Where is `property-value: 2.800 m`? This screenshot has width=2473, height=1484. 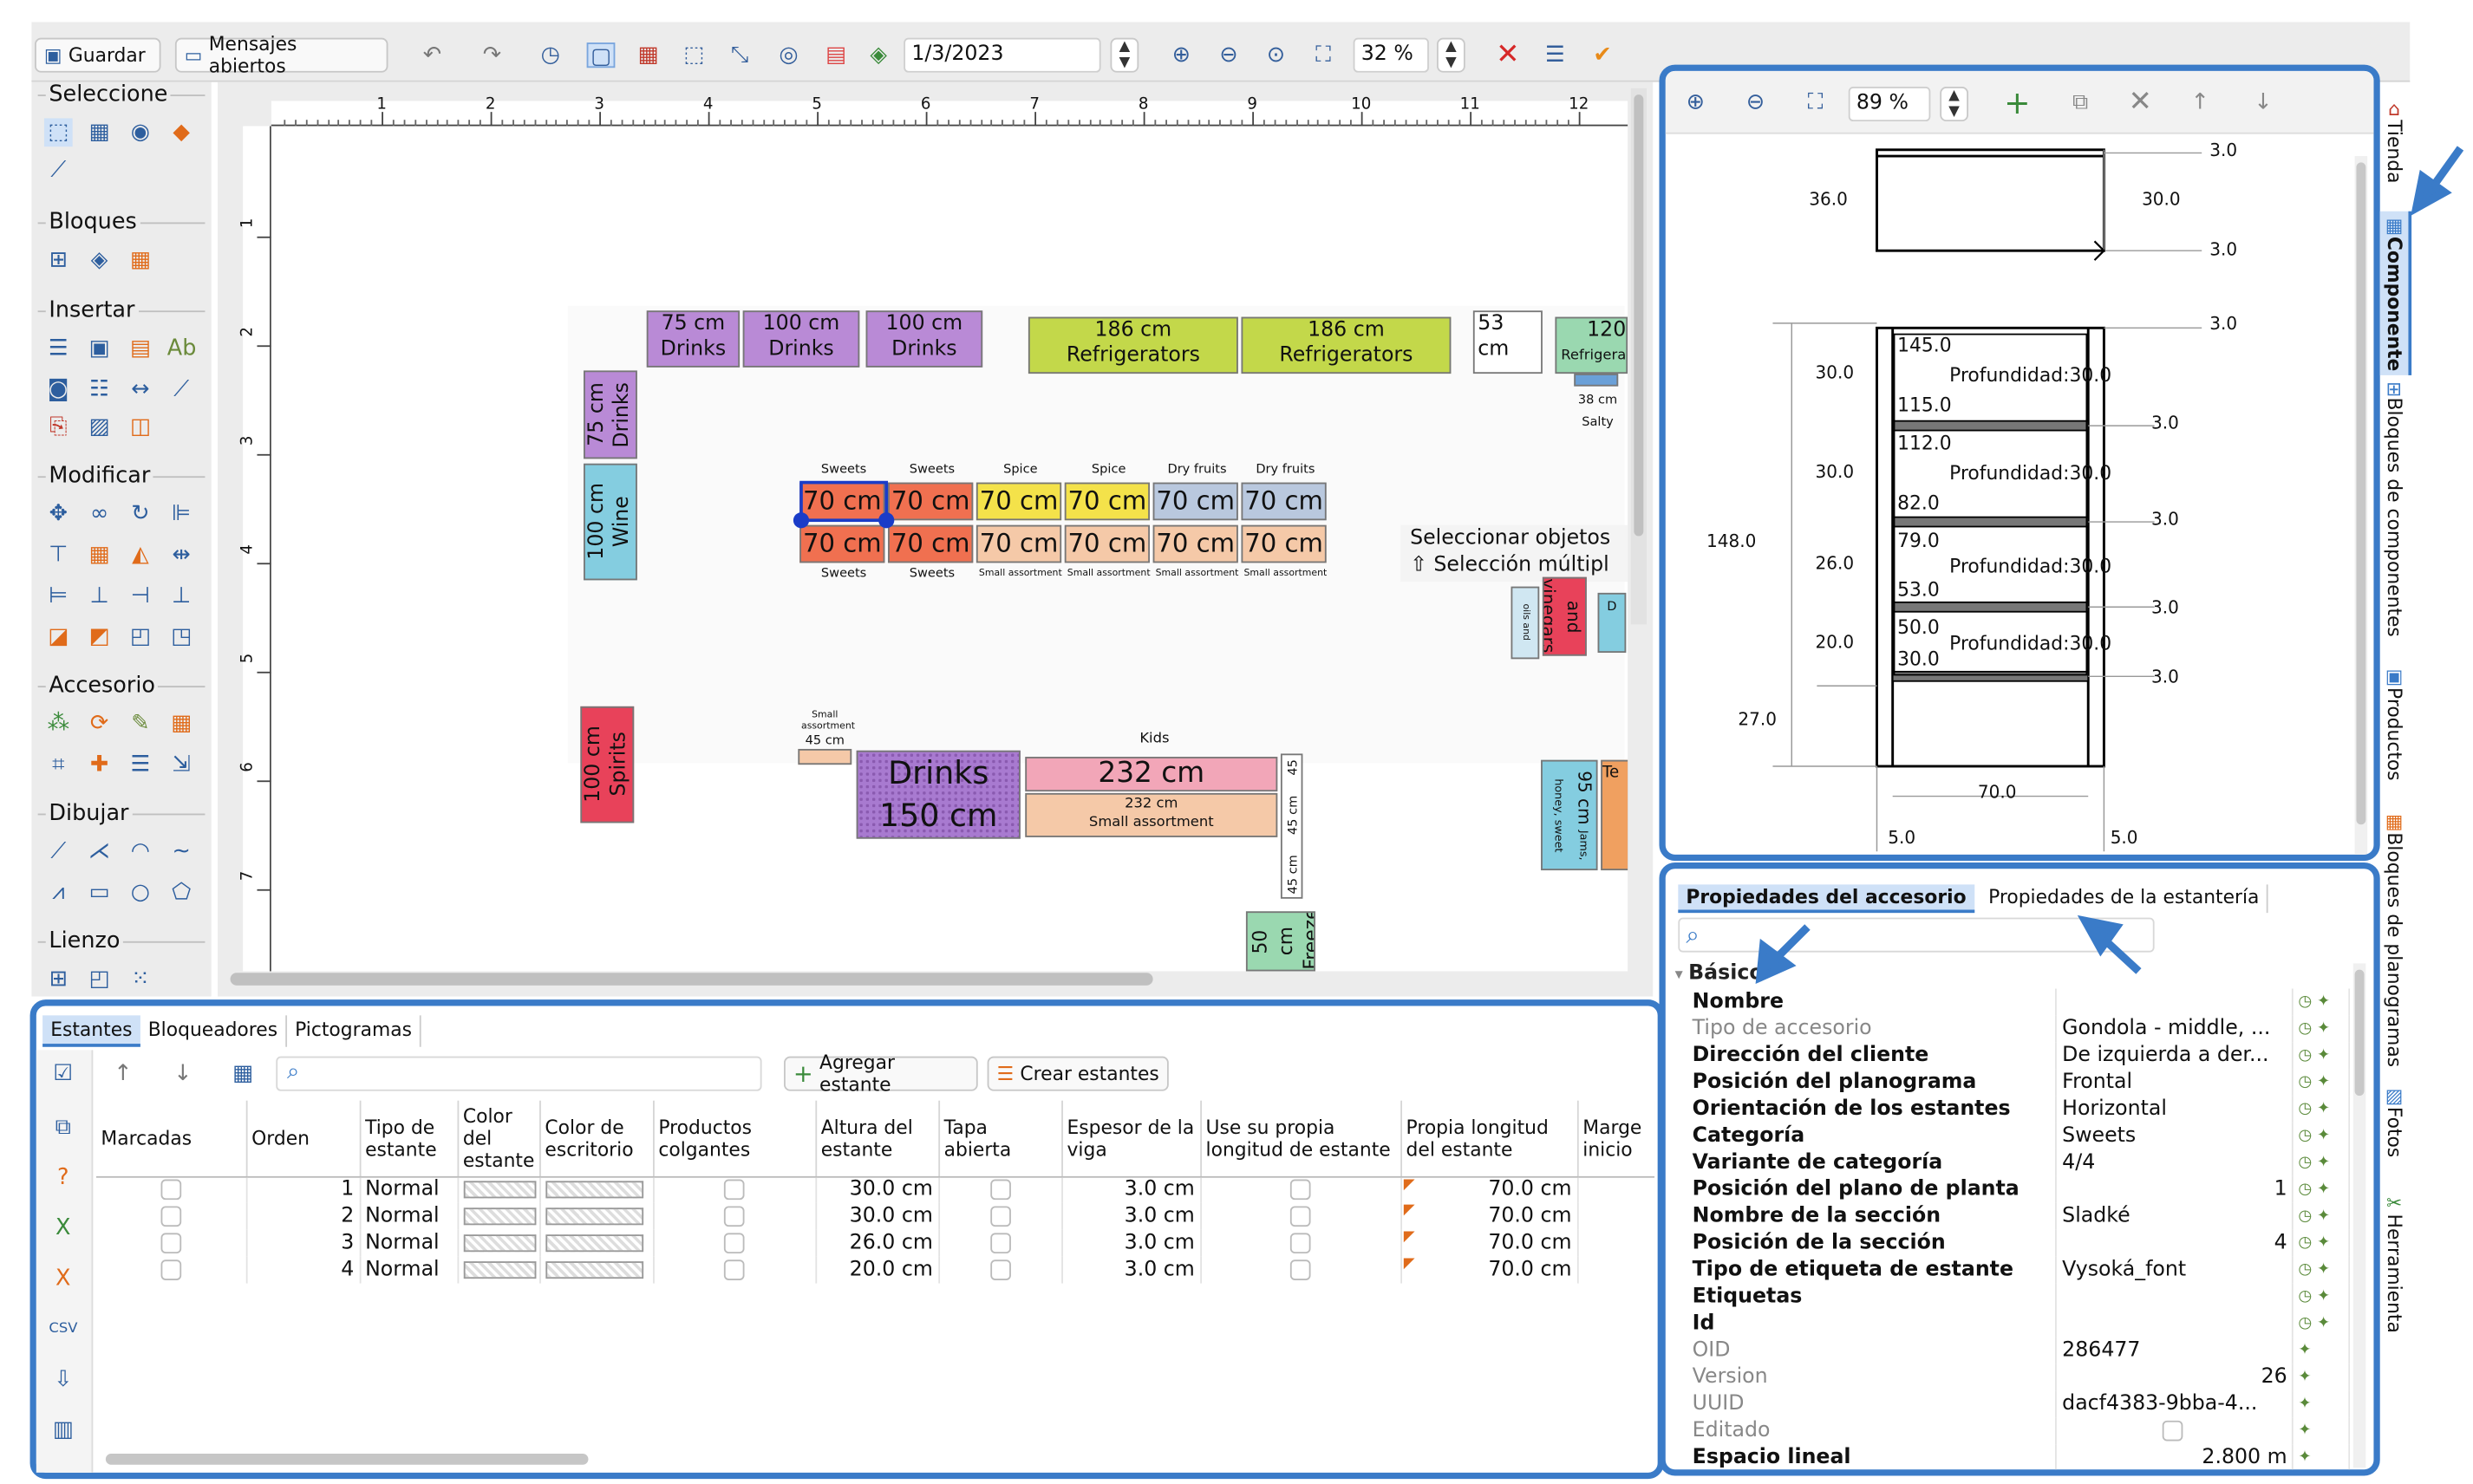
property-value: 2.800 m is located at coordinates (2175, 1457).